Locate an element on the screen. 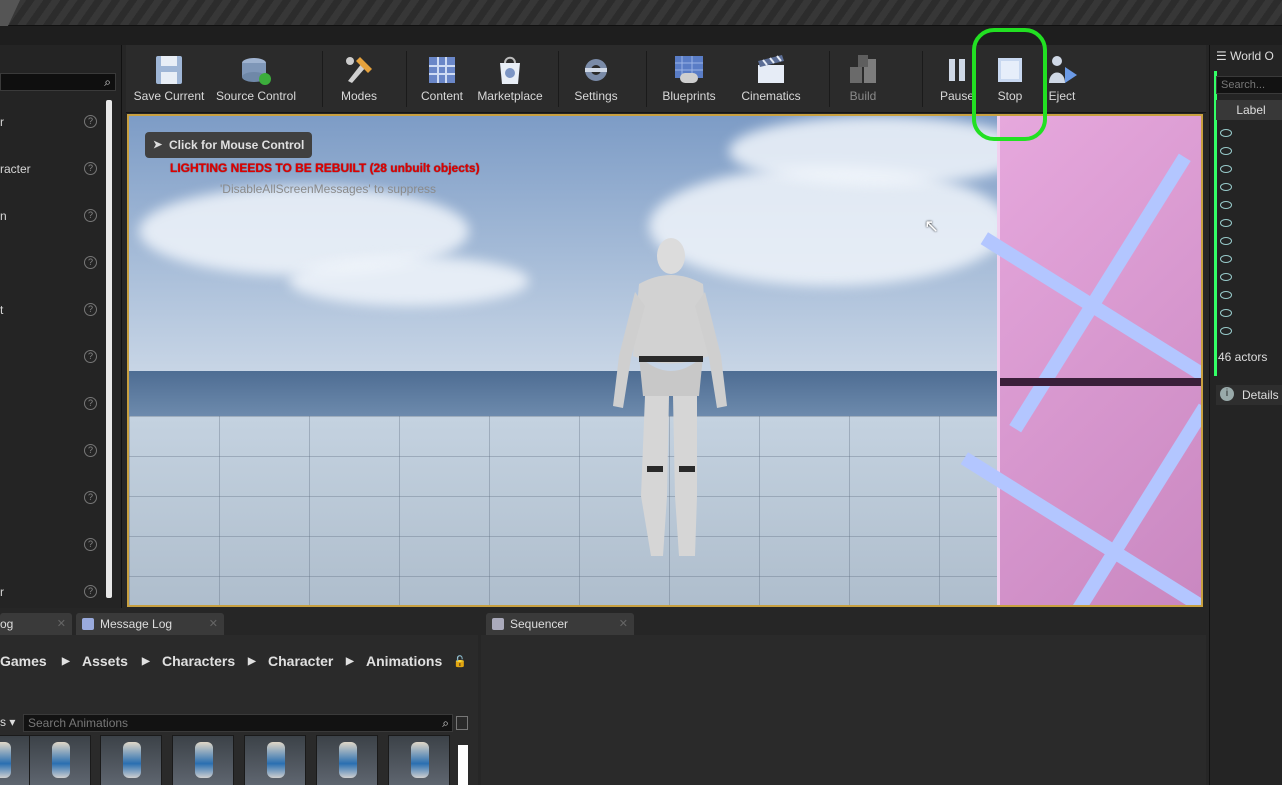  breadcrumb-item: Character is located at coordinates (300, 661).